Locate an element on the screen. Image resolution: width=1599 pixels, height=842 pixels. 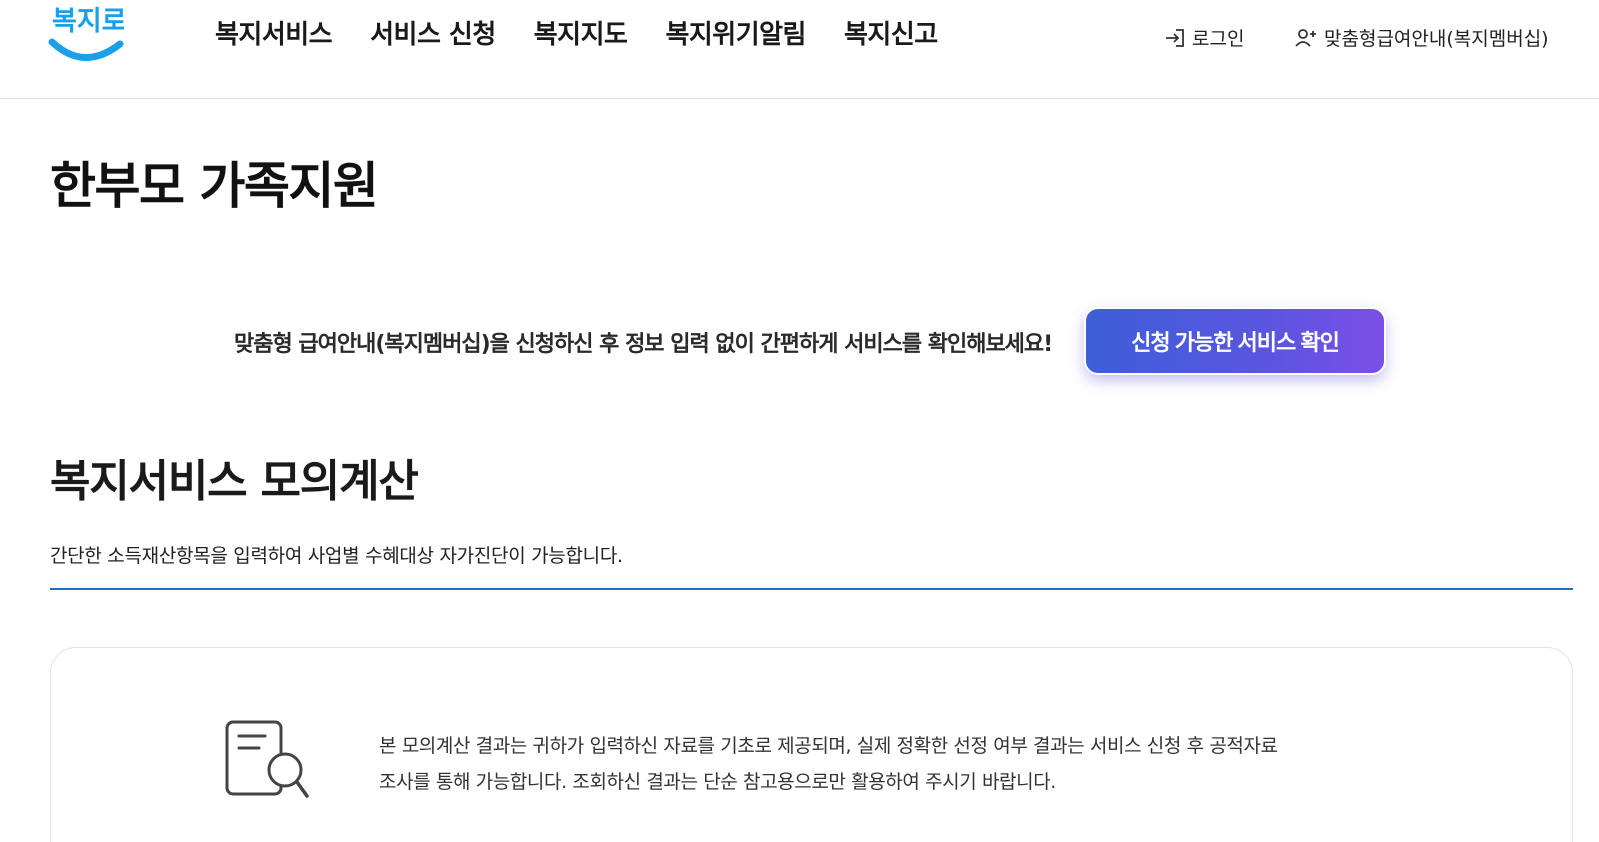
check-available-services-button: 신청 가능한 서비스 확인 is located at coordinates (1235, 341).